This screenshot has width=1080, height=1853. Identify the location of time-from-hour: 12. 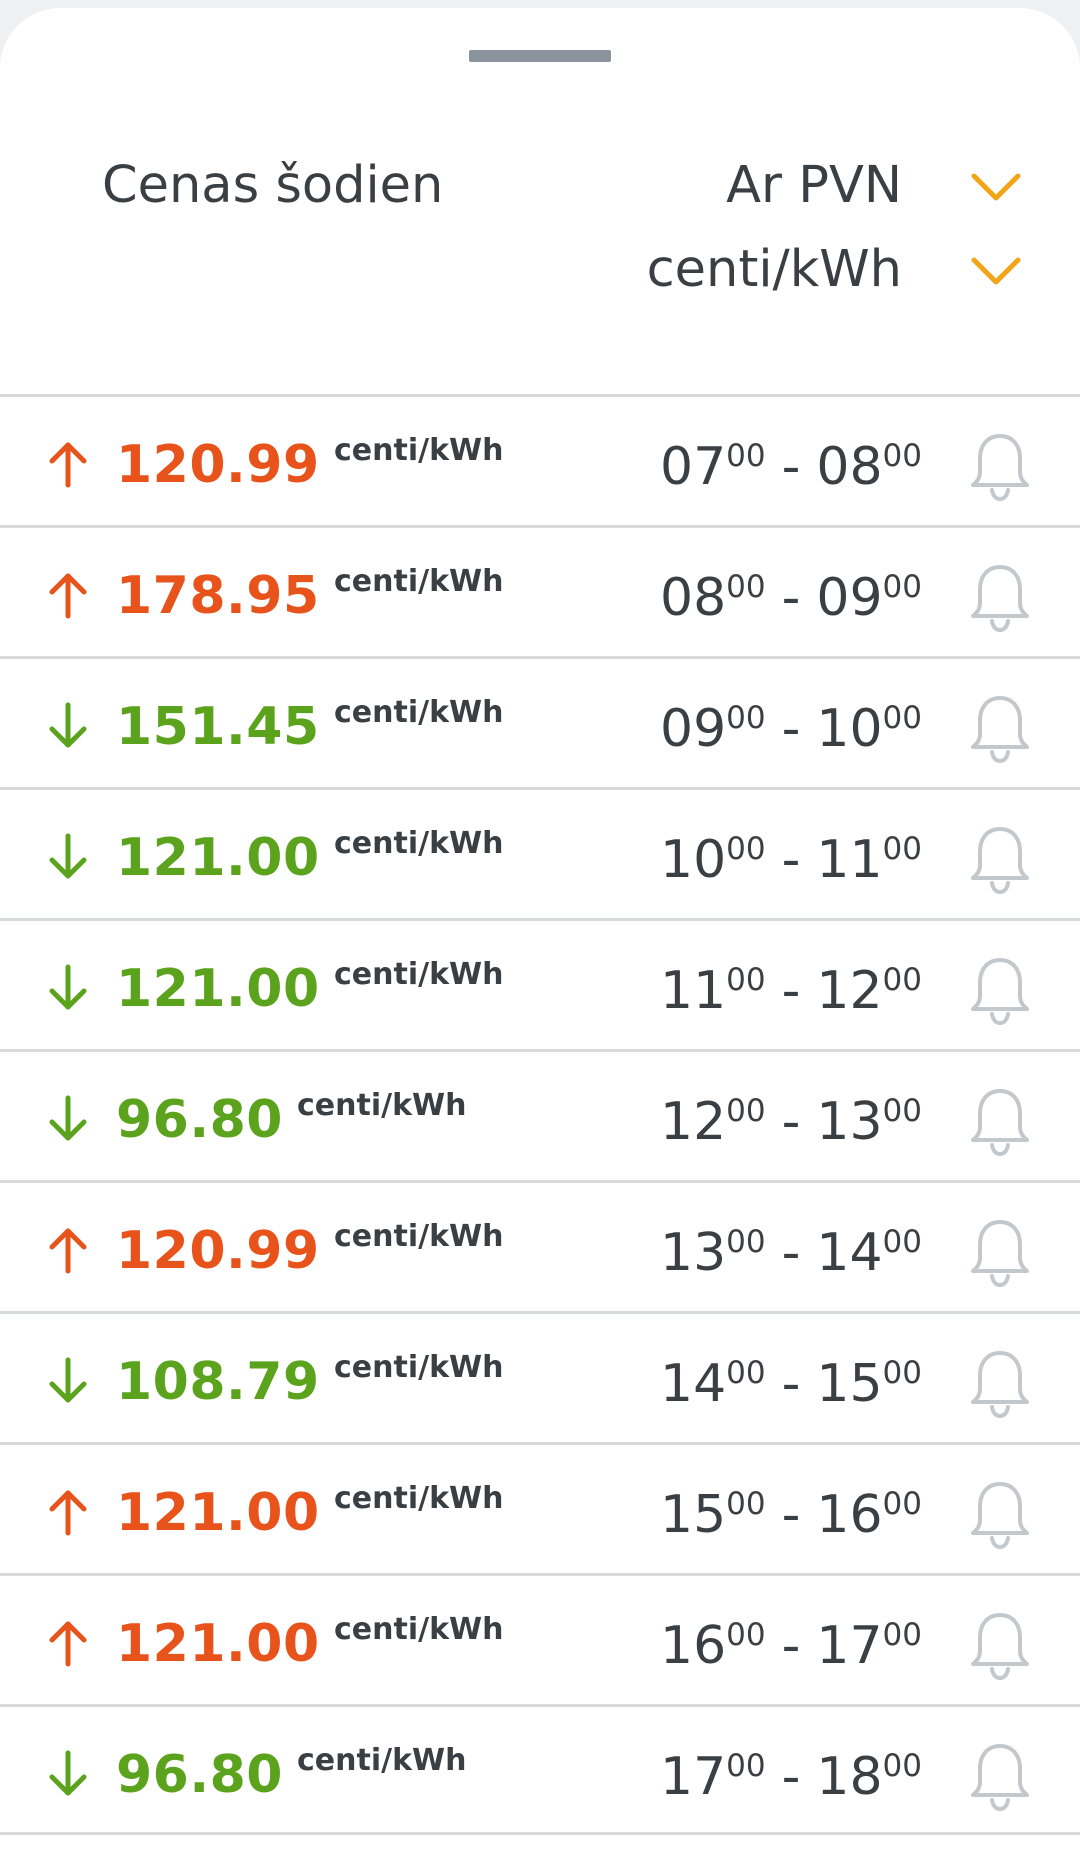
(693, 1122).